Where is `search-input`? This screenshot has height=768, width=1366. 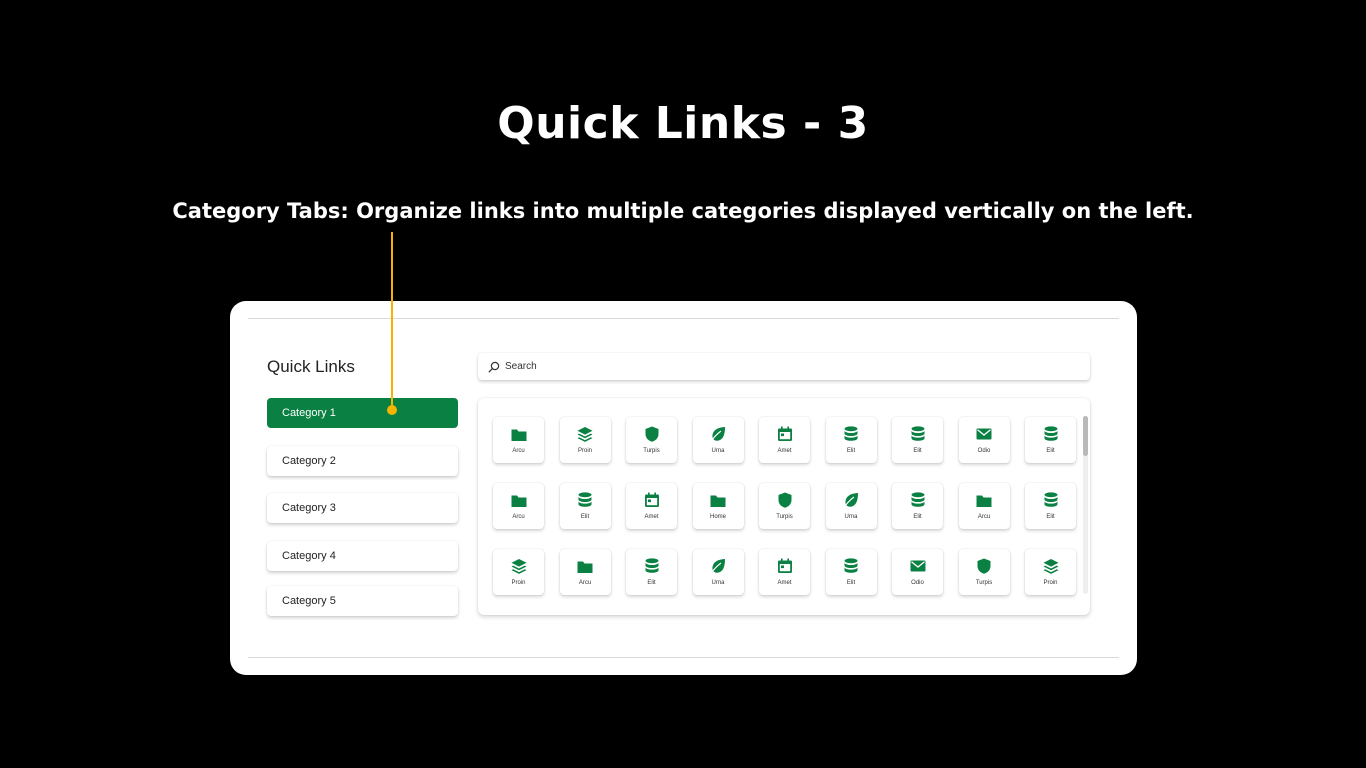 search-input is located at coordinates (785, 366).